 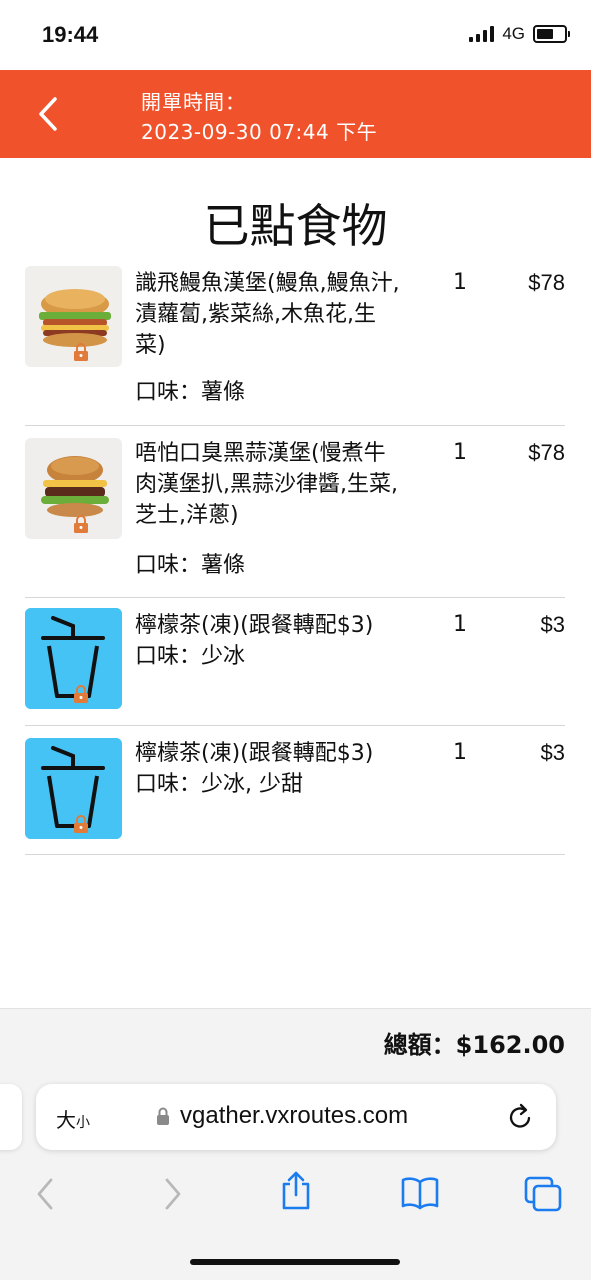 I want to click on chevron-left-icon, so click(x=48, y=114).